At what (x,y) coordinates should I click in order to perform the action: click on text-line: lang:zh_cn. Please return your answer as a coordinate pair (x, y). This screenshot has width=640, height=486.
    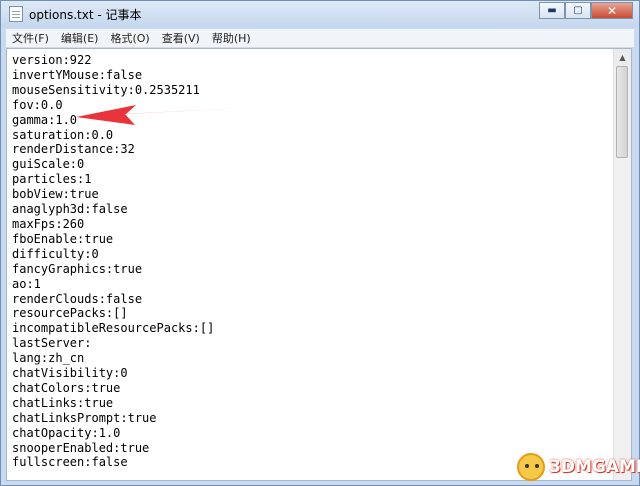
    Looking at the image, I should click on (48, 358).